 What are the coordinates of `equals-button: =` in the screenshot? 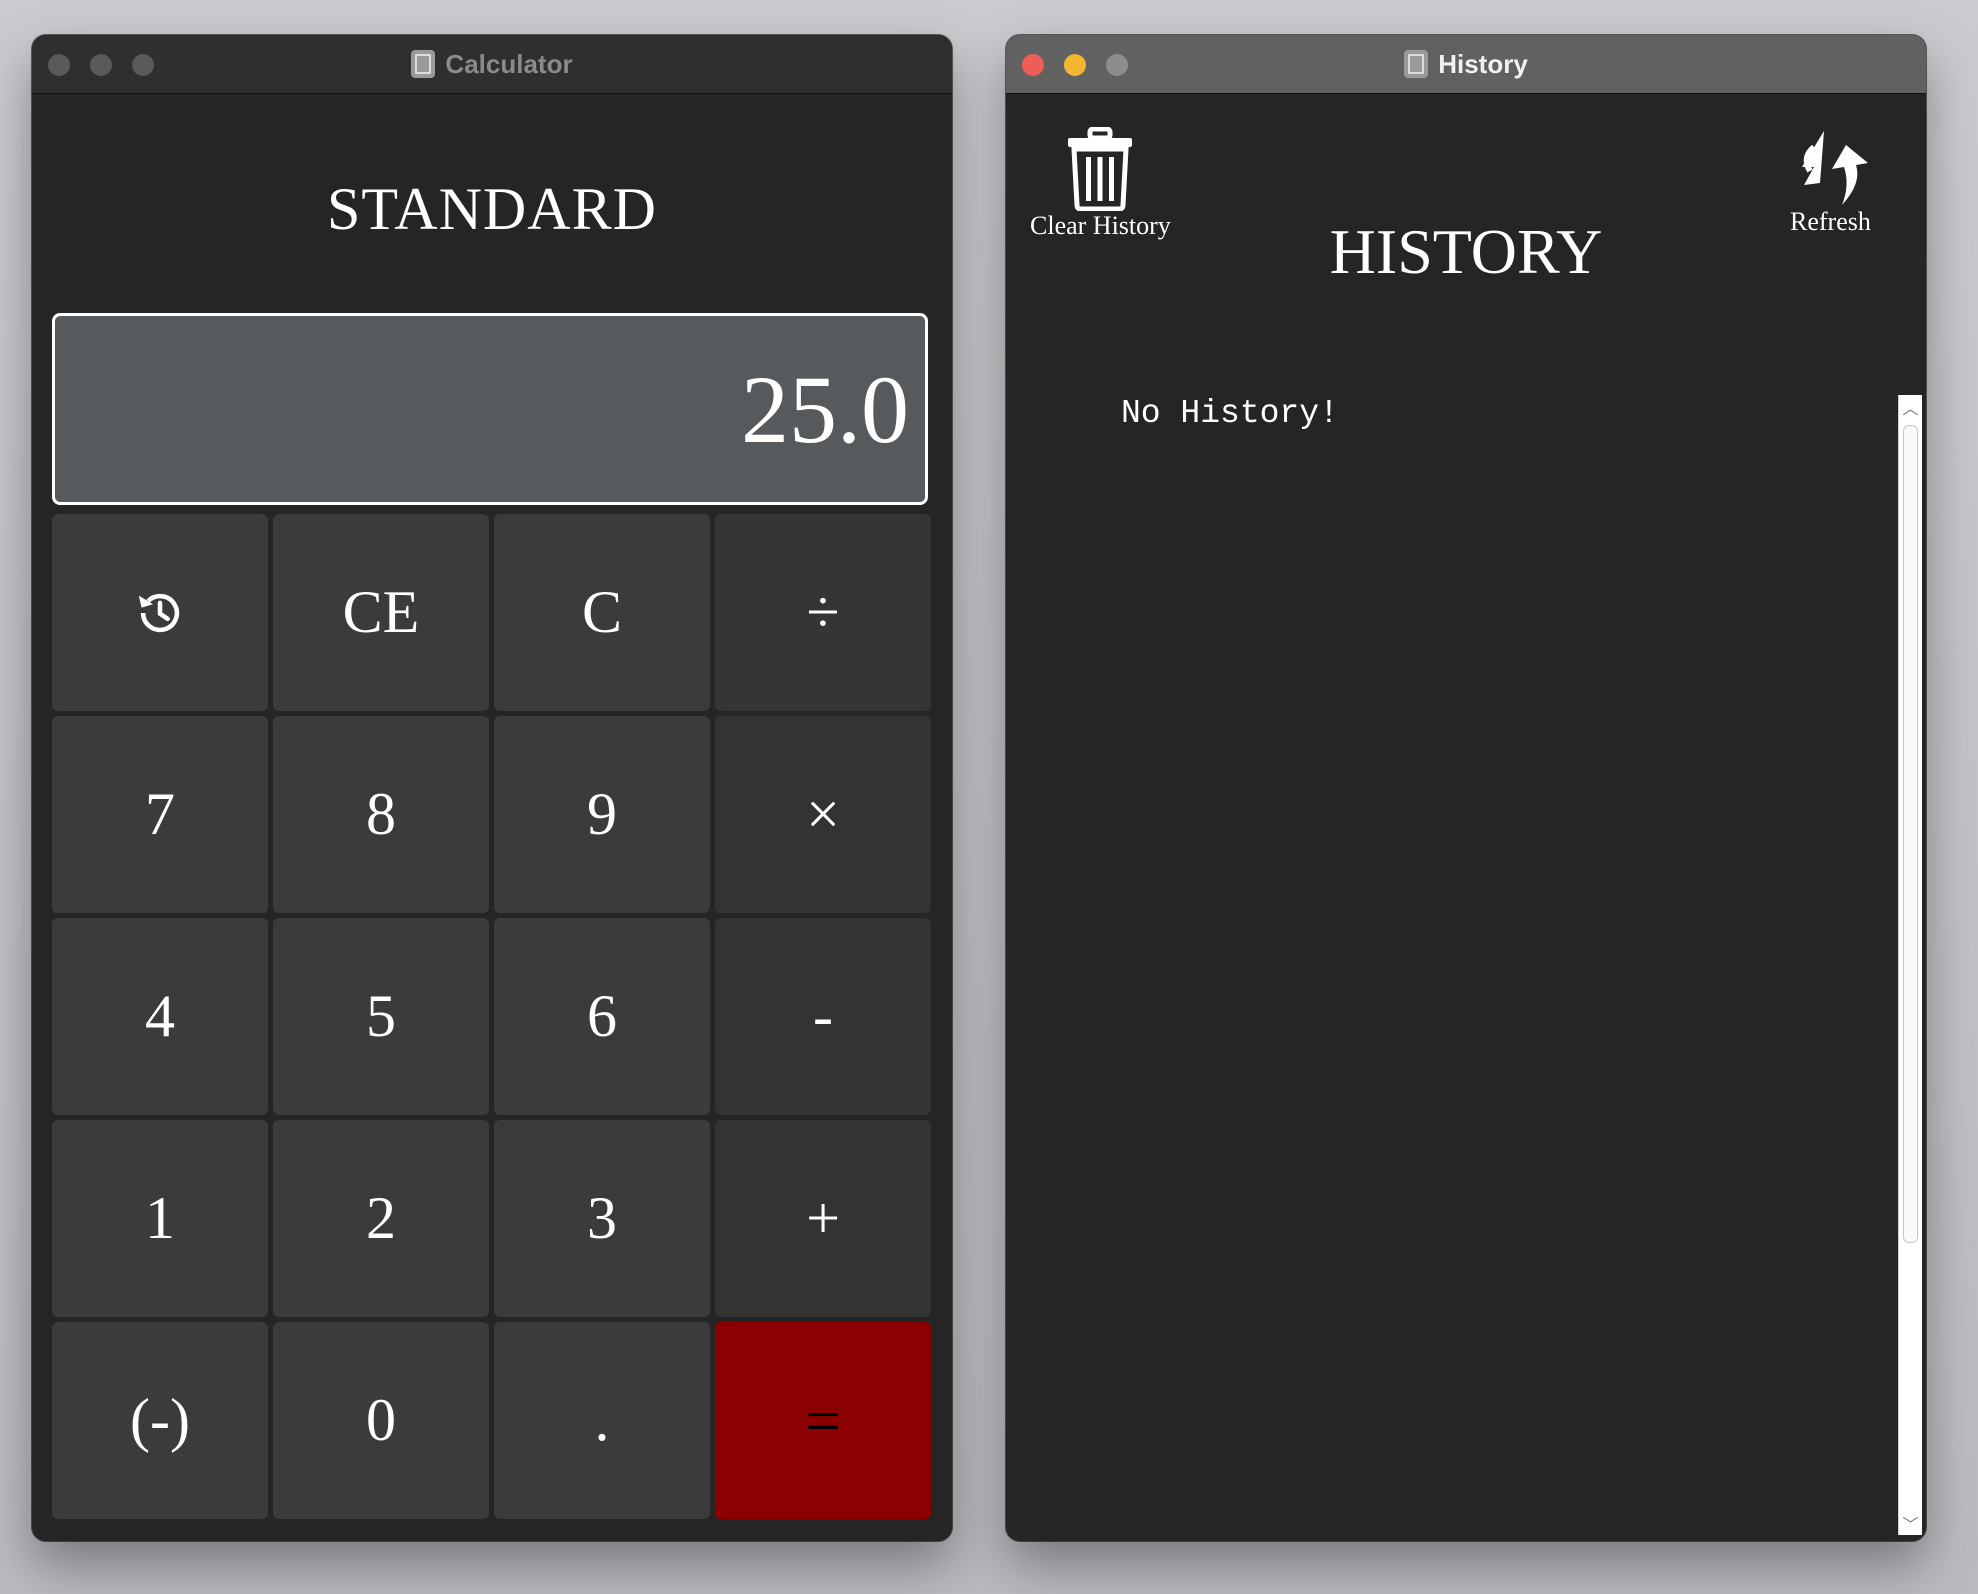 It's located at (823, 1420).